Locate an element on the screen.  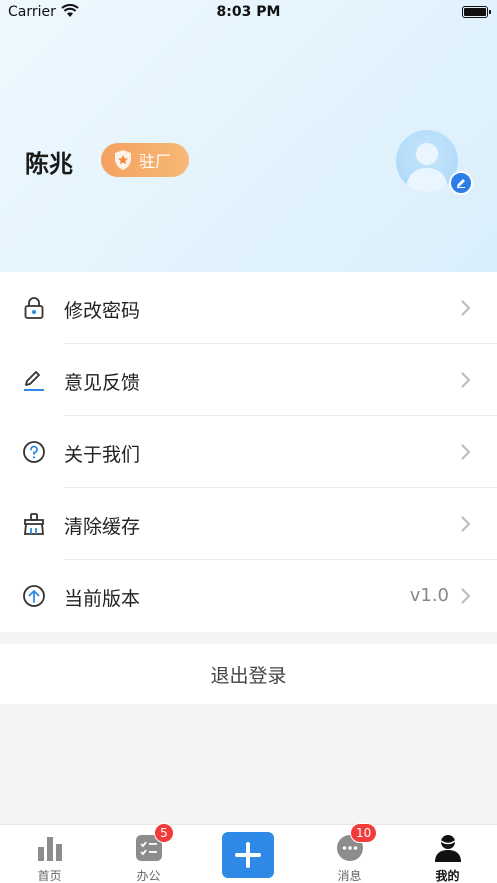
lock-icon is located at coordinates (34, 308).